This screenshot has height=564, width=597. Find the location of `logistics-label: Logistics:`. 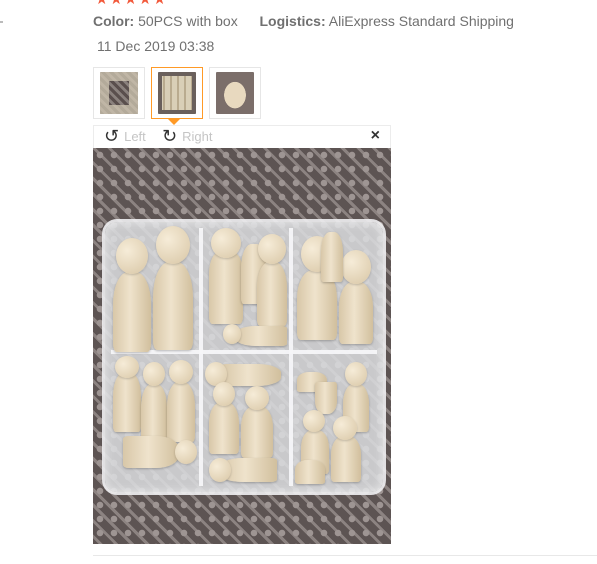

logistics-label: Logistics: is located at coordinates (292, 21).